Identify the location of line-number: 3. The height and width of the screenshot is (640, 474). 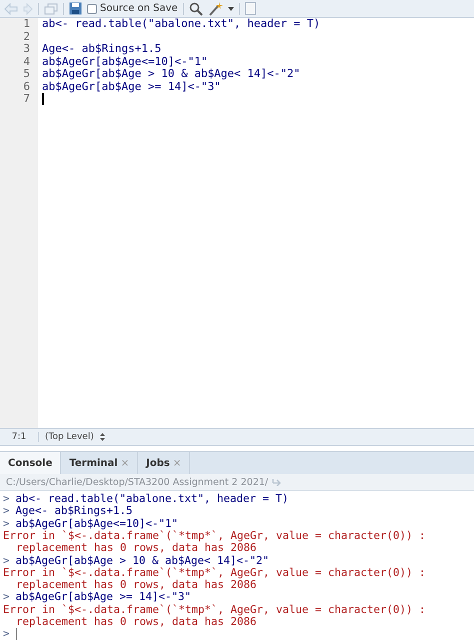
(26, 49).